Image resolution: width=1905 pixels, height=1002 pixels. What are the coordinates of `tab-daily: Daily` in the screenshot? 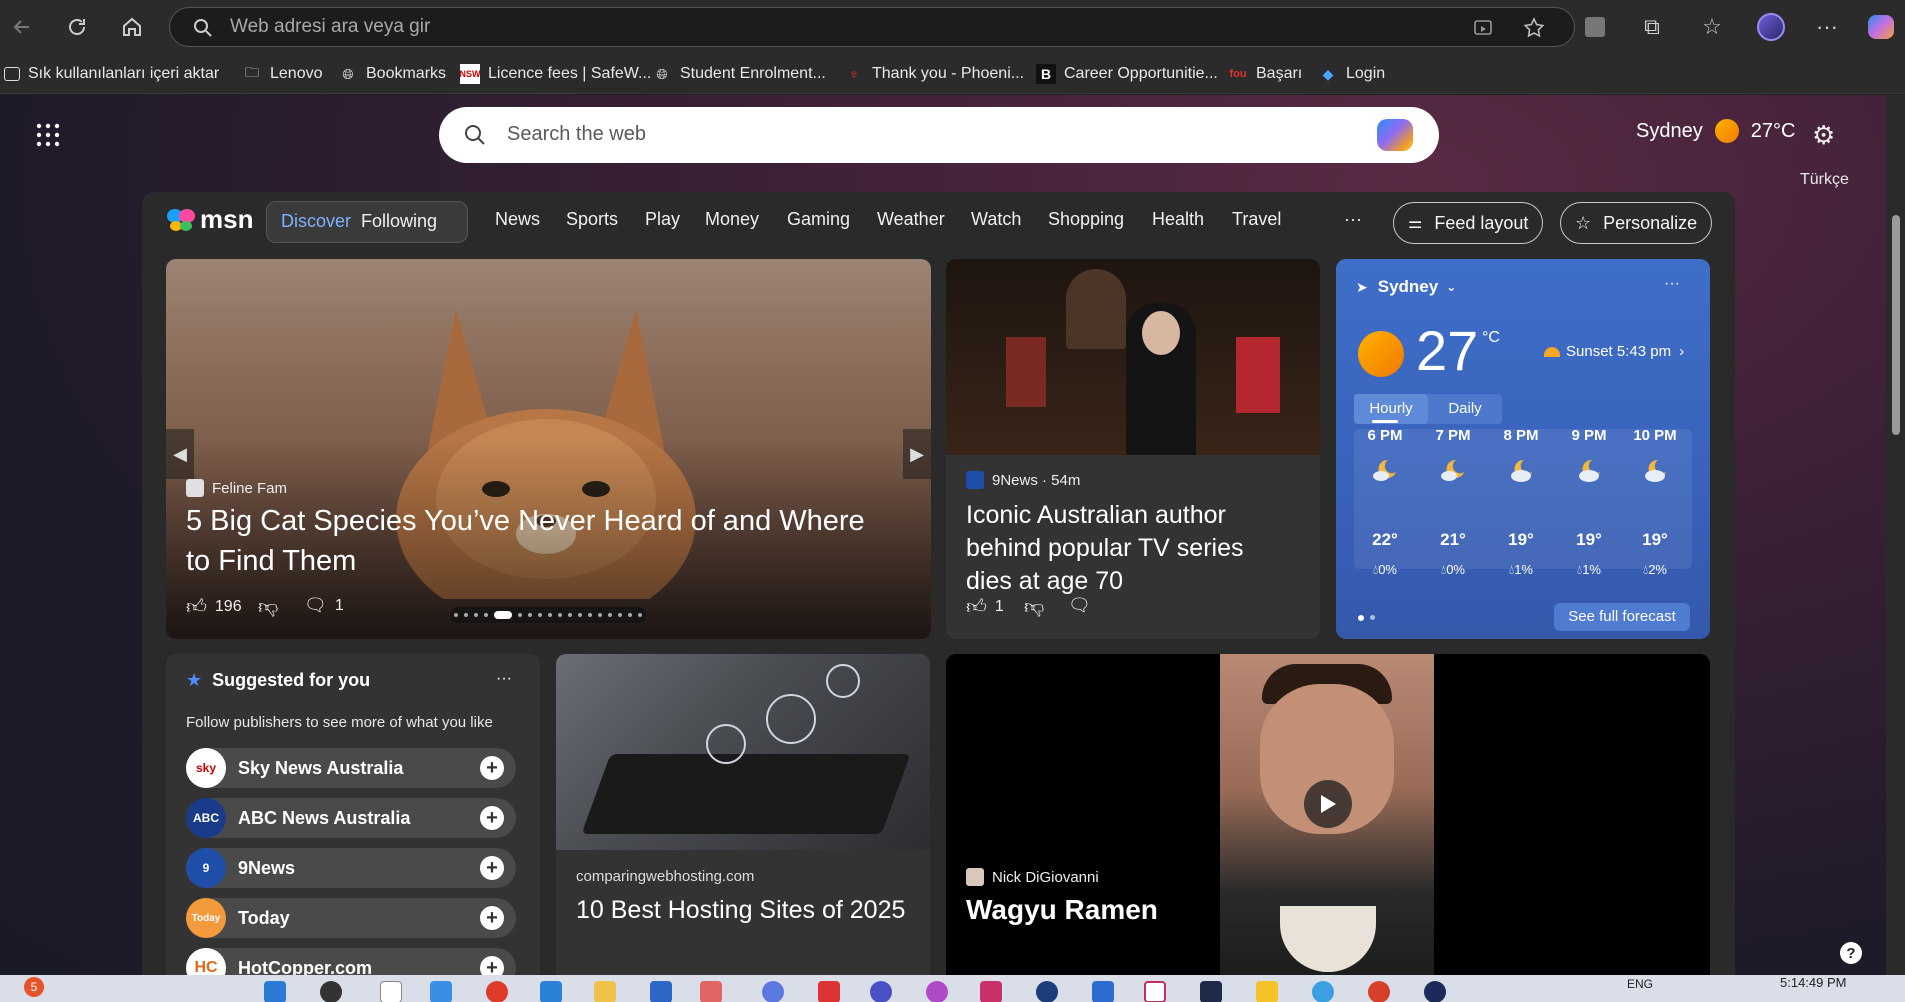 It's located at (1465, 409).